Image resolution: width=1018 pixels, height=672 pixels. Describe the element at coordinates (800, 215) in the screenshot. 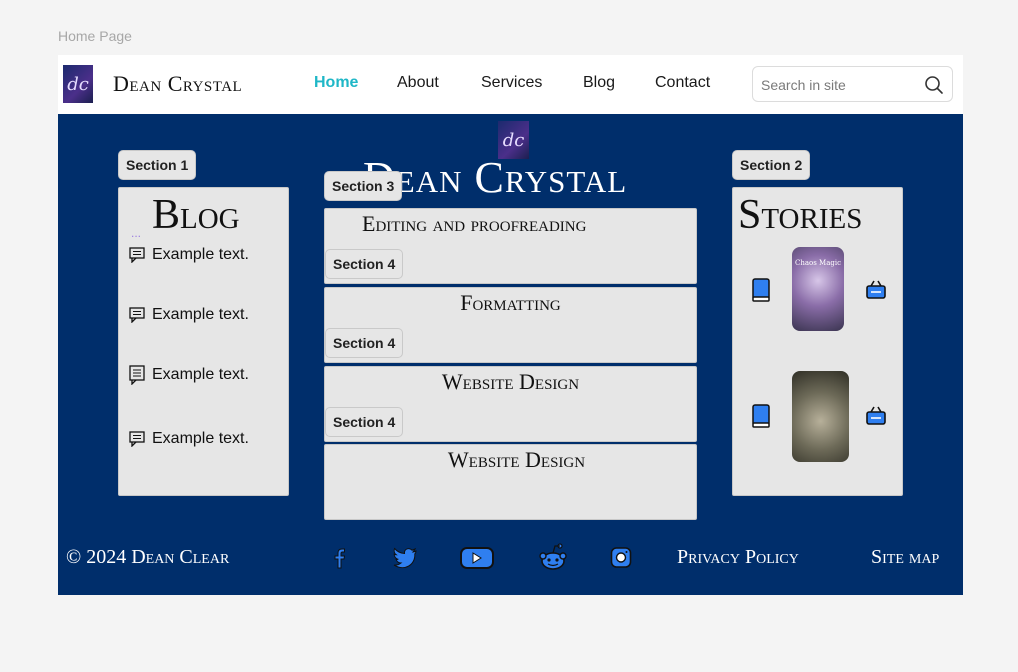

I see `stories-title: Stories` at that location.